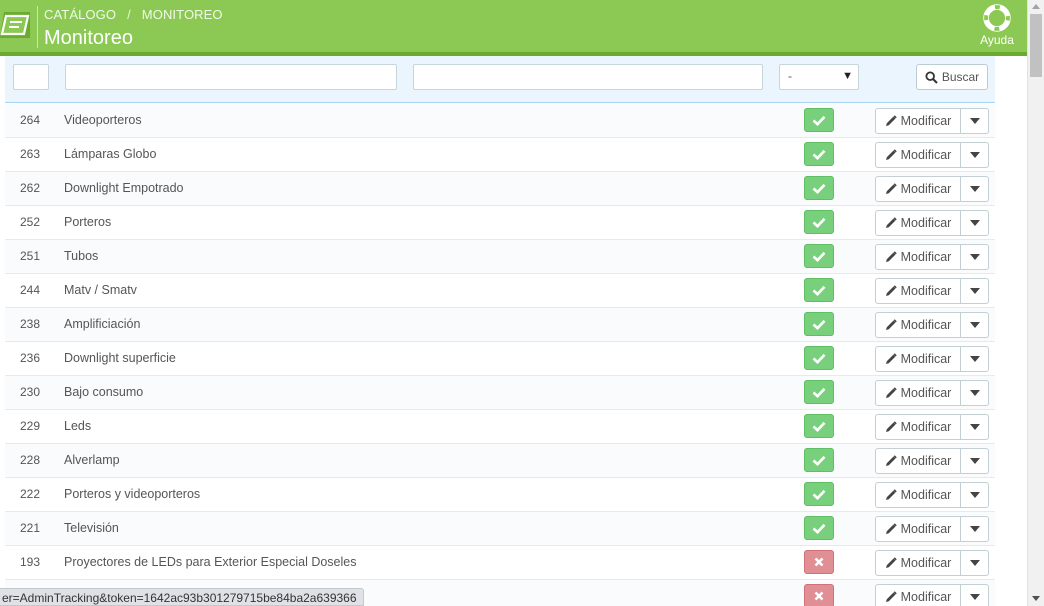  Describe the element at coordinates (231, 77) in the screenshot. I see `filter-name-input` at that location.